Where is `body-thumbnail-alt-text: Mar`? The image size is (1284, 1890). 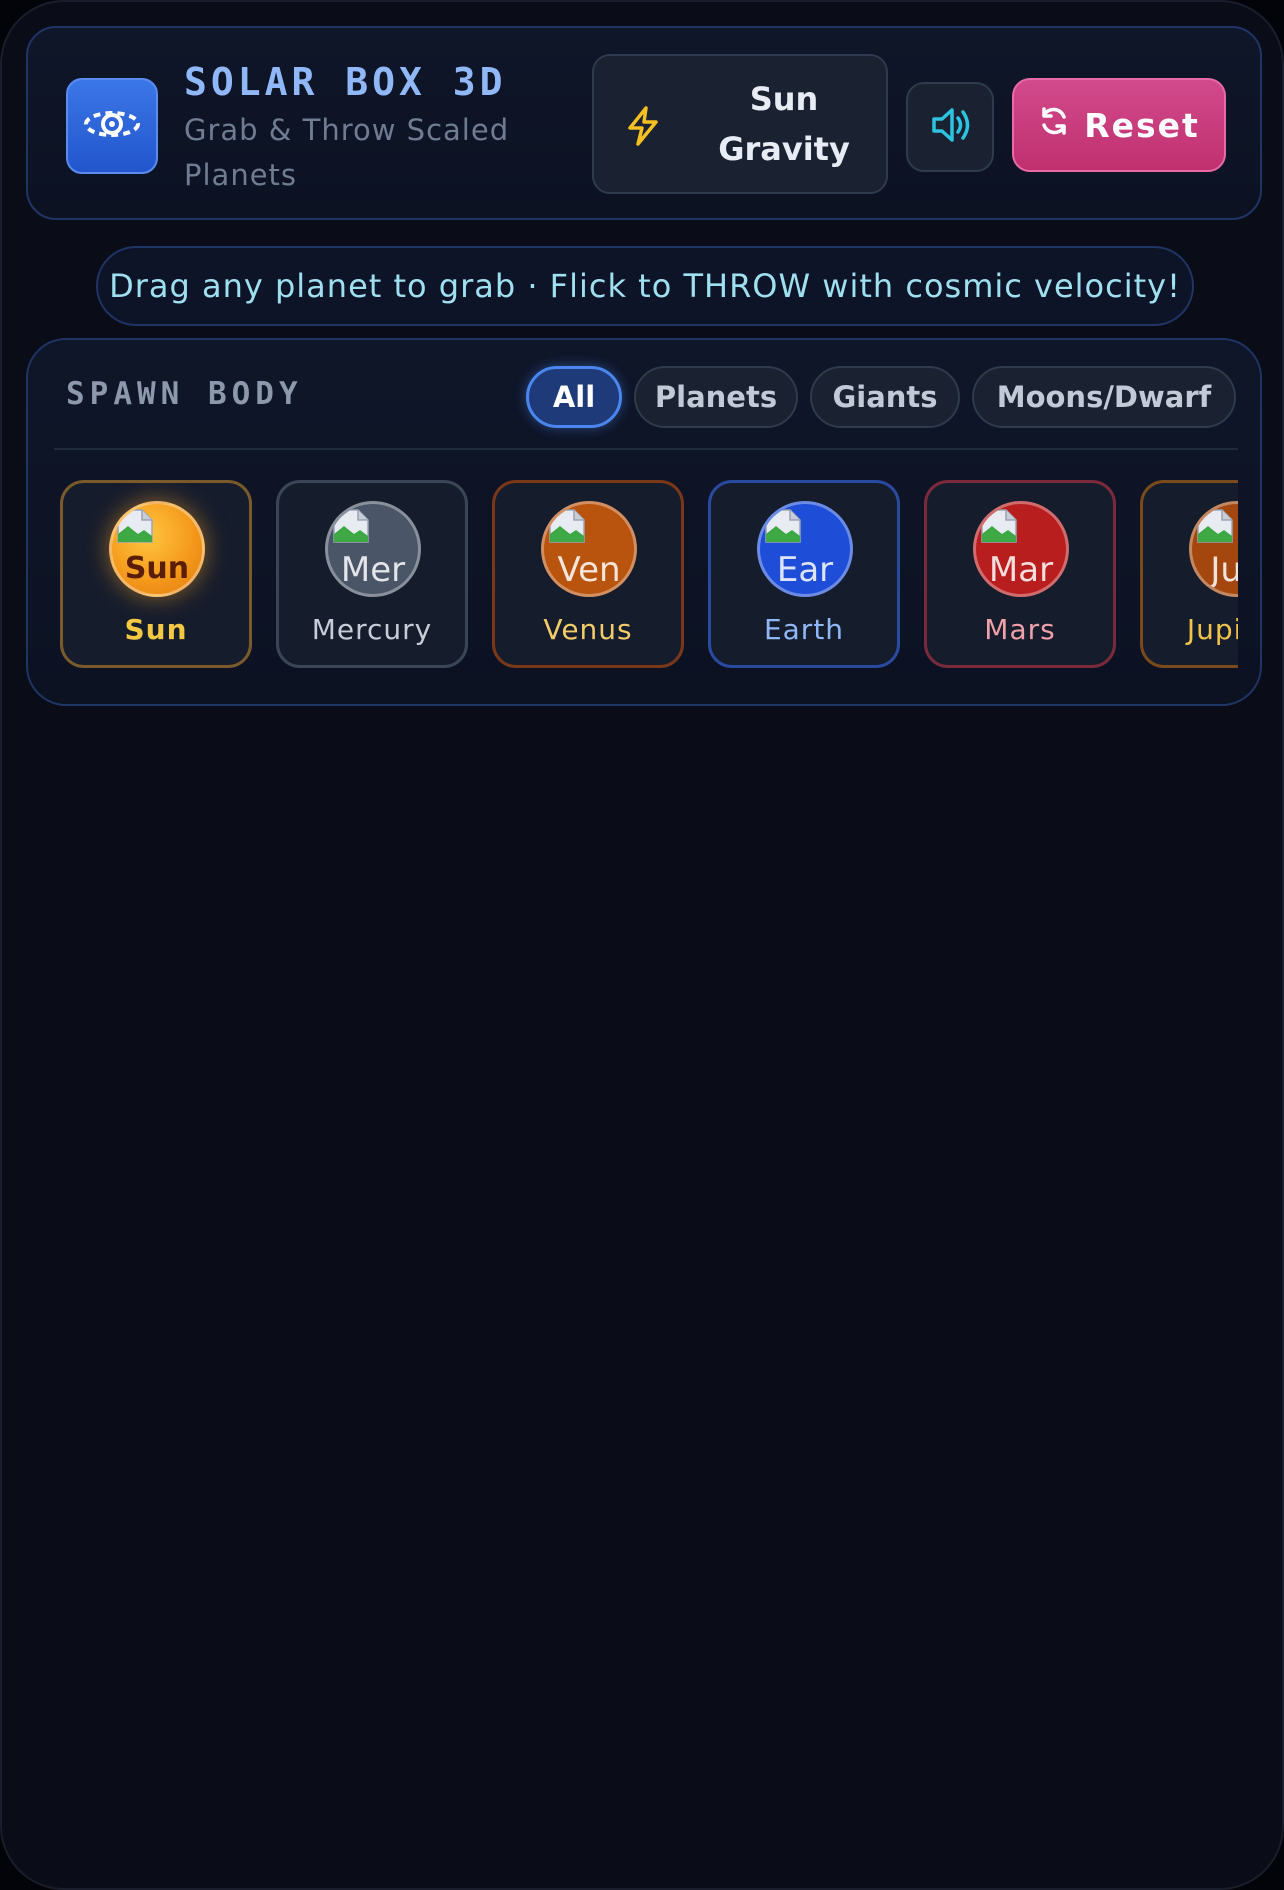 body-thumbnail-alt-text: Mar is located at coordinates (1021, 570).